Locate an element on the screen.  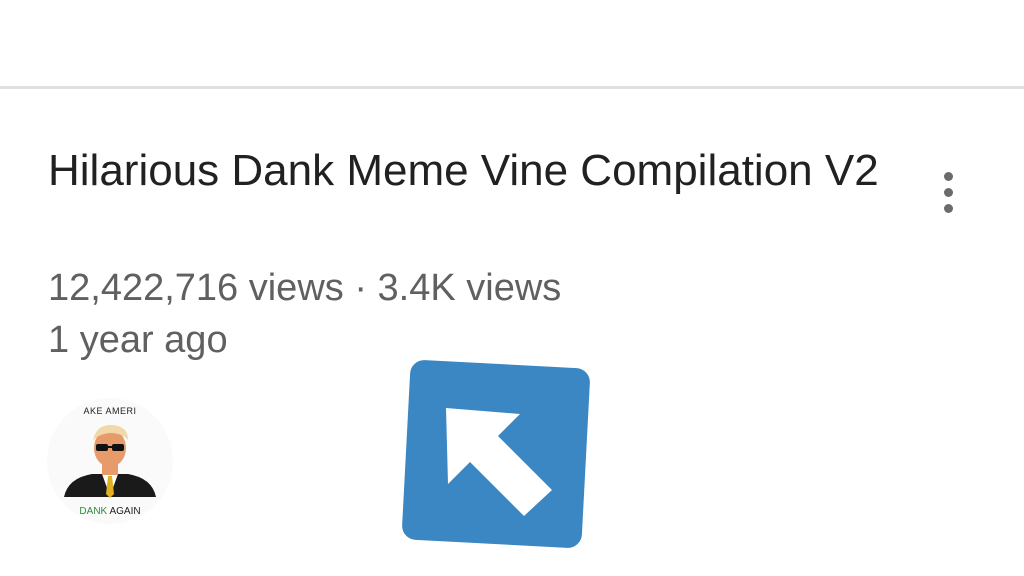
arrow-up-left-button is located at coordinates (496, 454).